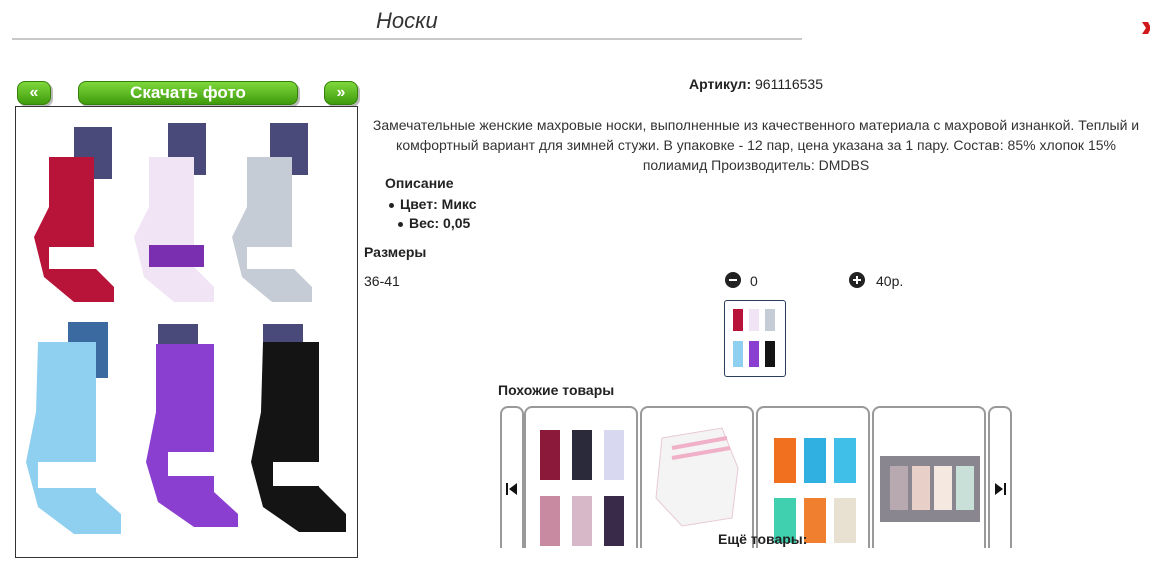 The width and height of the screenshot is (1150, 562). I want to click on prev-photo-button: «, so click(34, 93).